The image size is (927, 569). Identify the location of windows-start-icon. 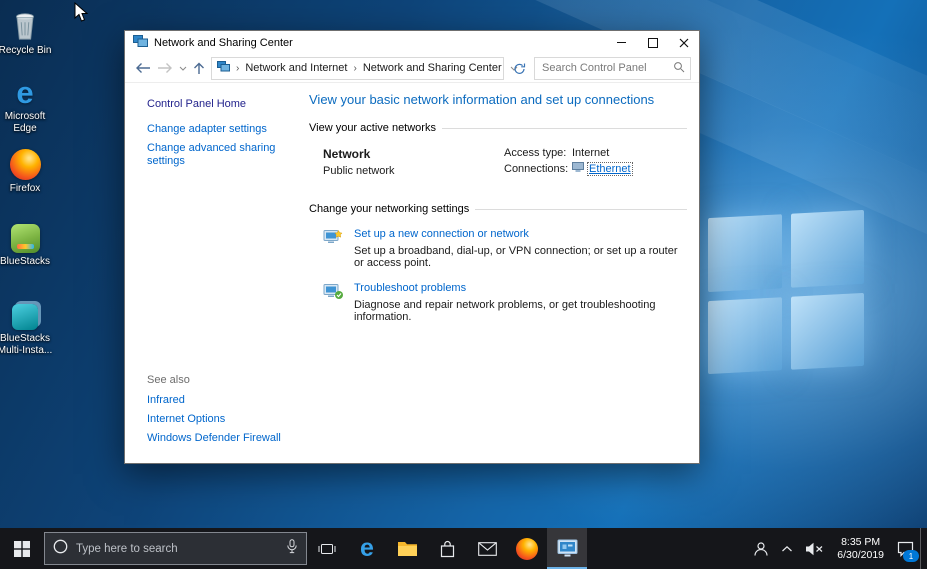
(22, 548).